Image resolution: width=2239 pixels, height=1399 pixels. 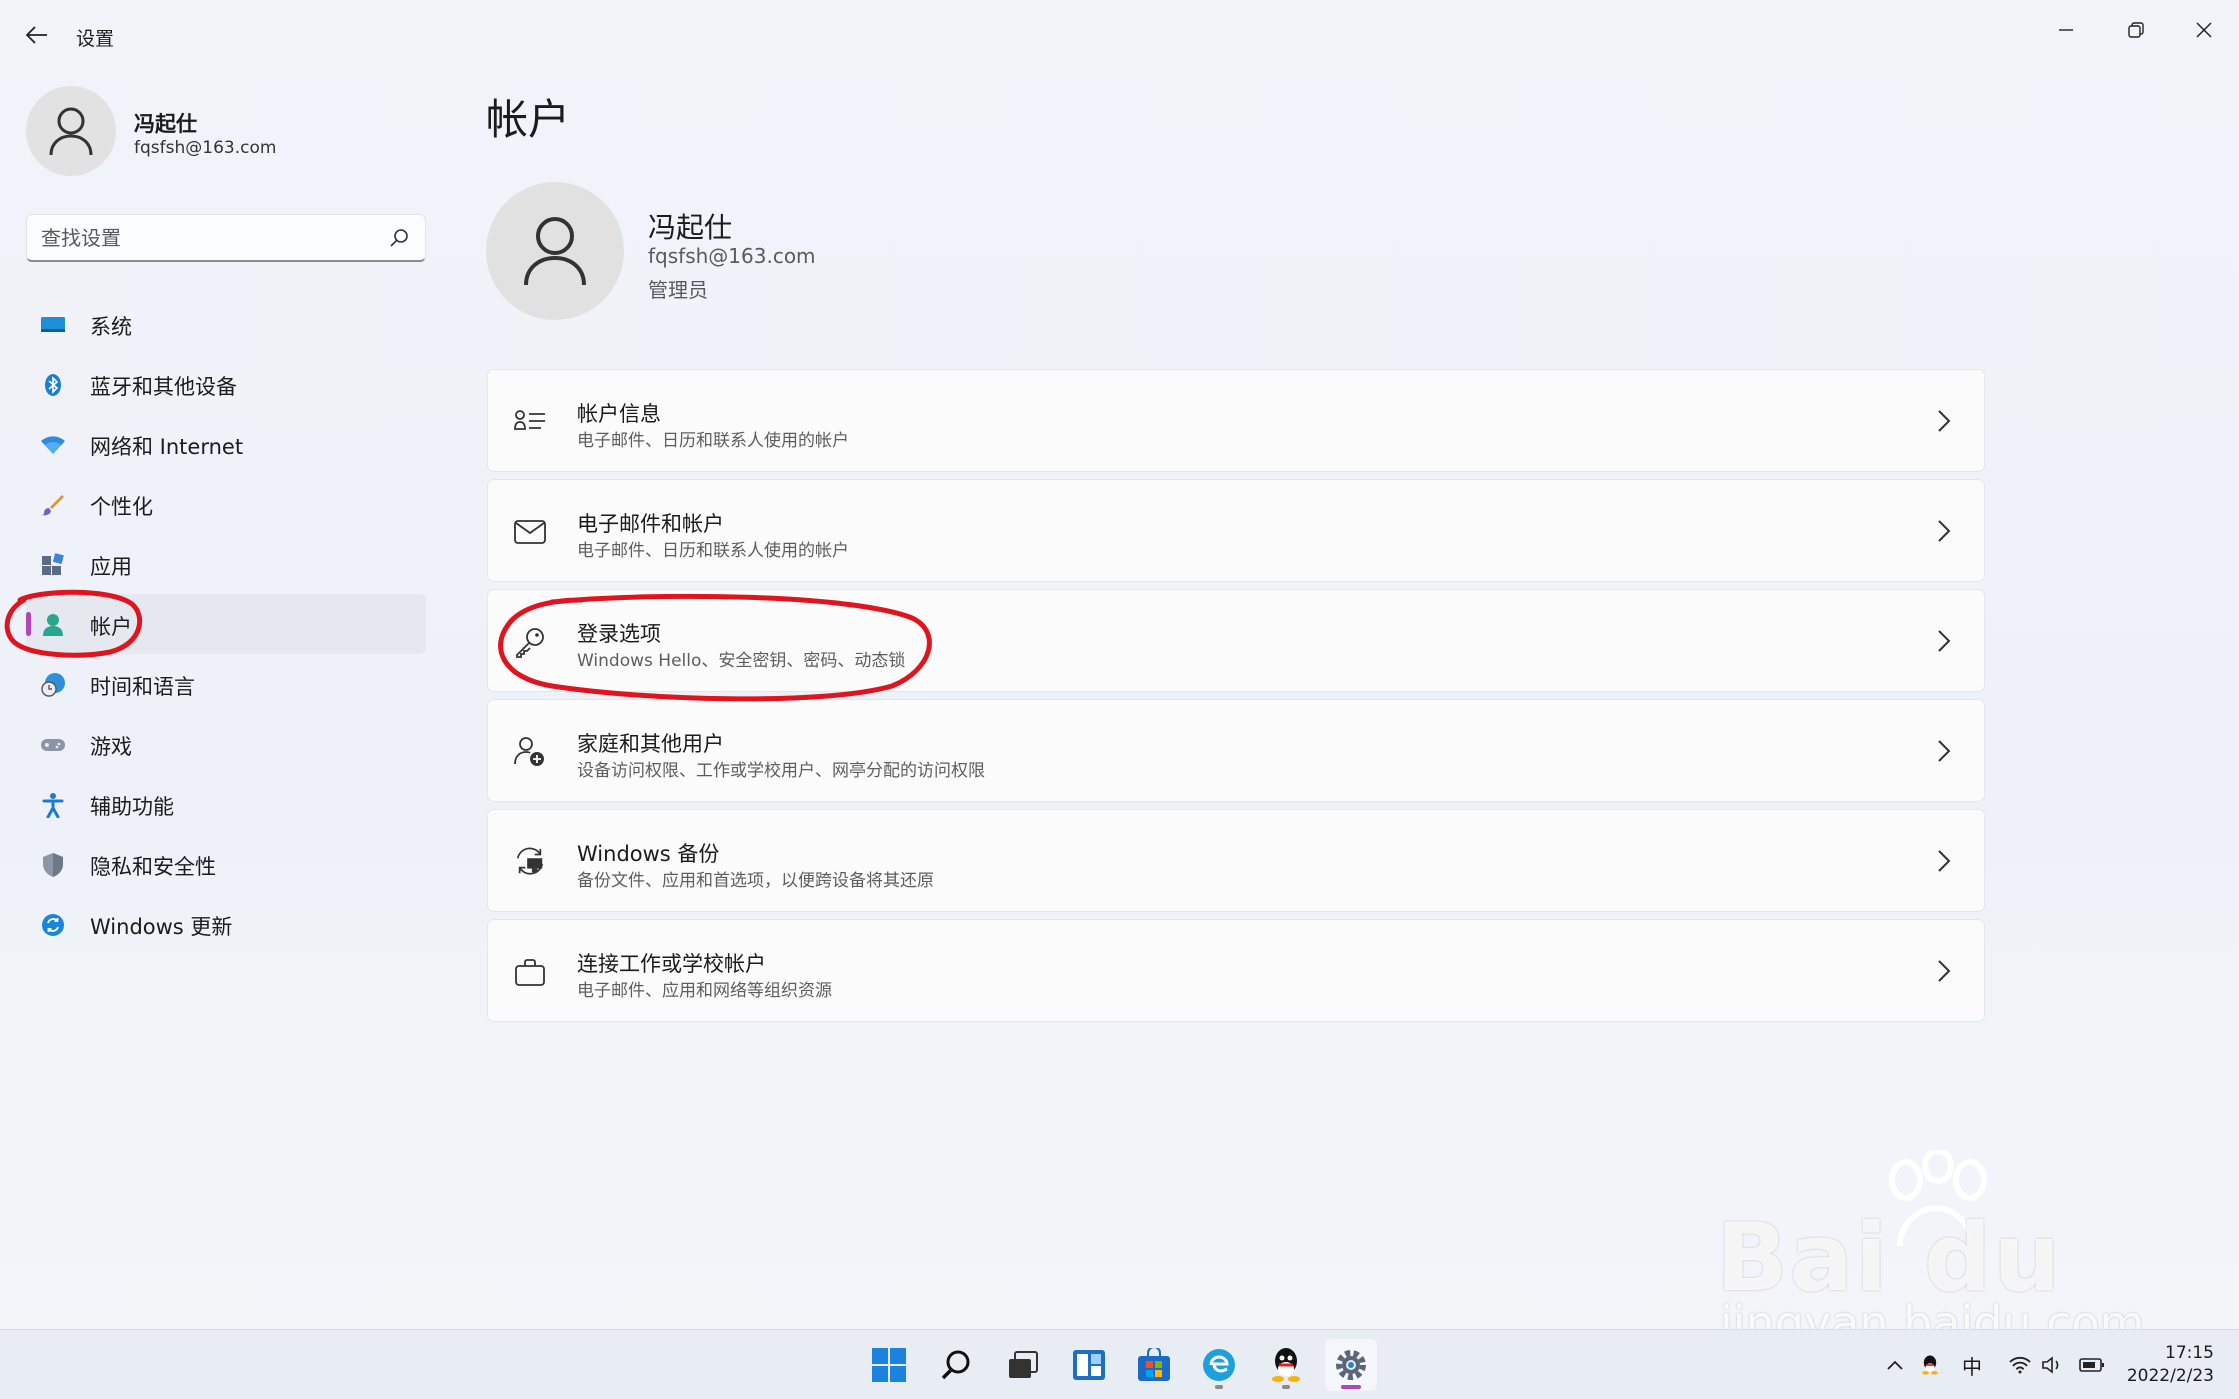 I want to click on sidebar-item-network: 网络和 Internet, so click(x=226, y=444).